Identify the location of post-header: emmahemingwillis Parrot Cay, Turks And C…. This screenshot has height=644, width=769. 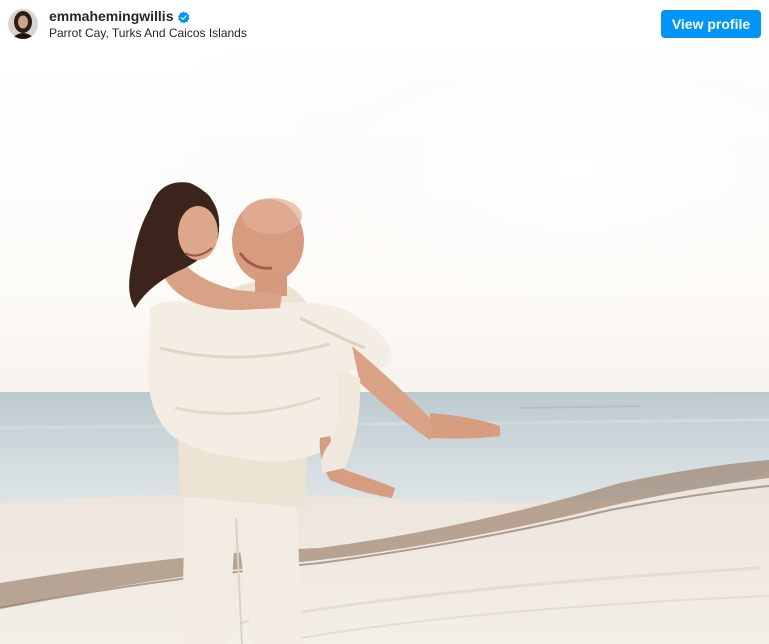
(384, 24).